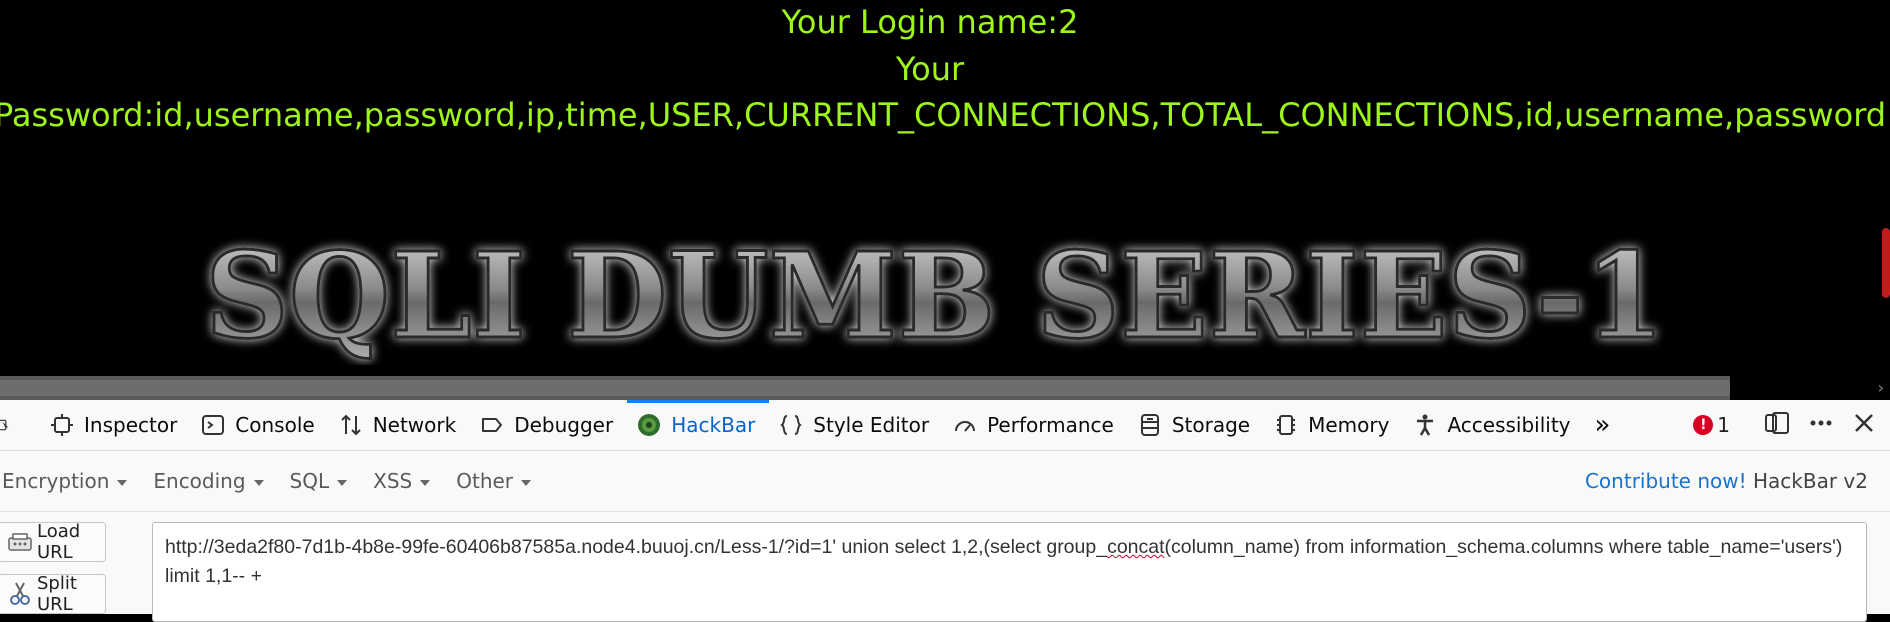  I want to click on tab-label: Network, so click(414, 425).